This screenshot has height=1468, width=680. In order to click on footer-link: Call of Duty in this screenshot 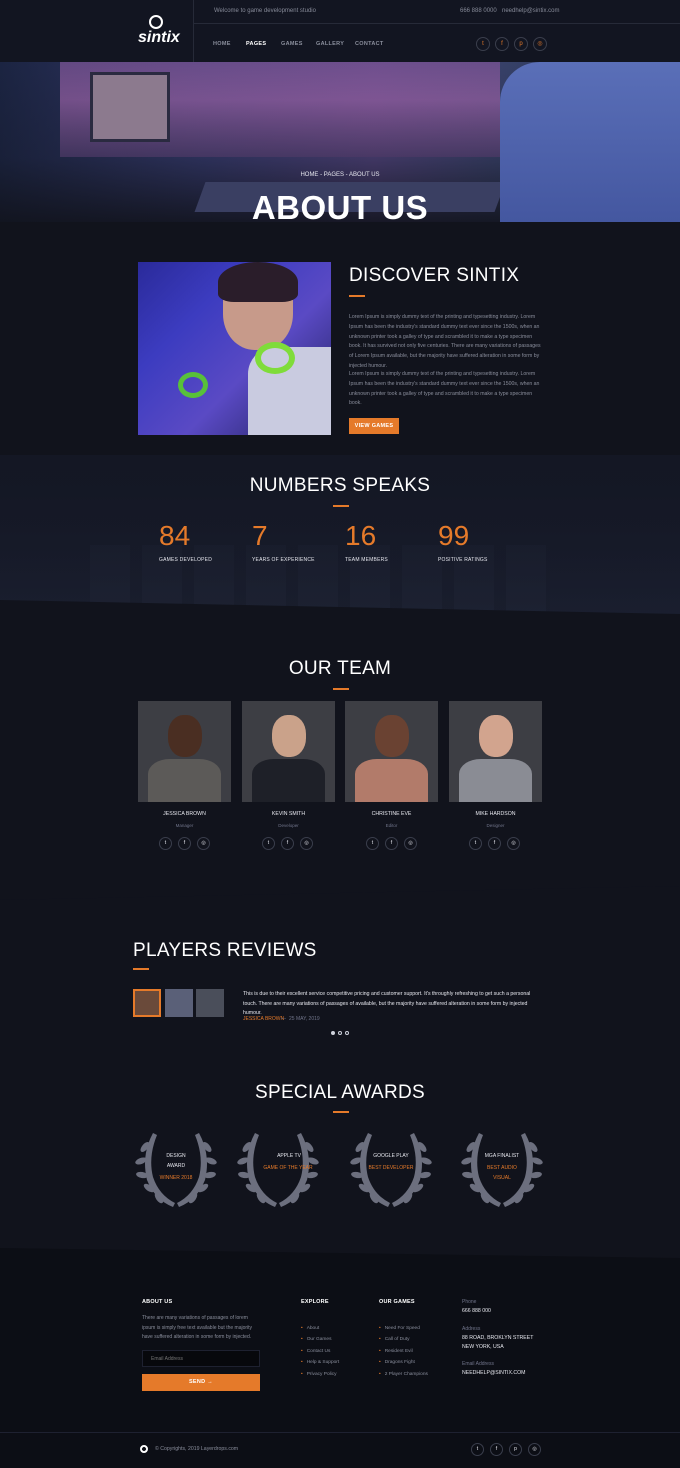, I will do `click(403, 1342)`.